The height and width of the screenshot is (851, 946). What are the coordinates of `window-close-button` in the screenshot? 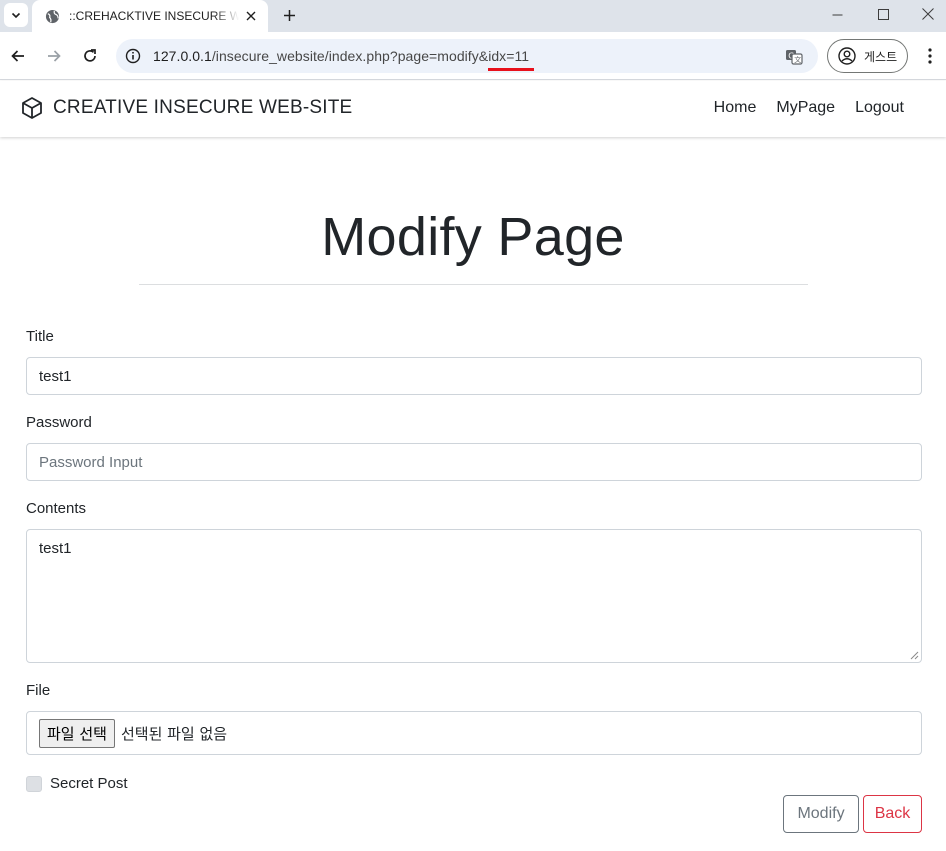 It's located at (925, 14).